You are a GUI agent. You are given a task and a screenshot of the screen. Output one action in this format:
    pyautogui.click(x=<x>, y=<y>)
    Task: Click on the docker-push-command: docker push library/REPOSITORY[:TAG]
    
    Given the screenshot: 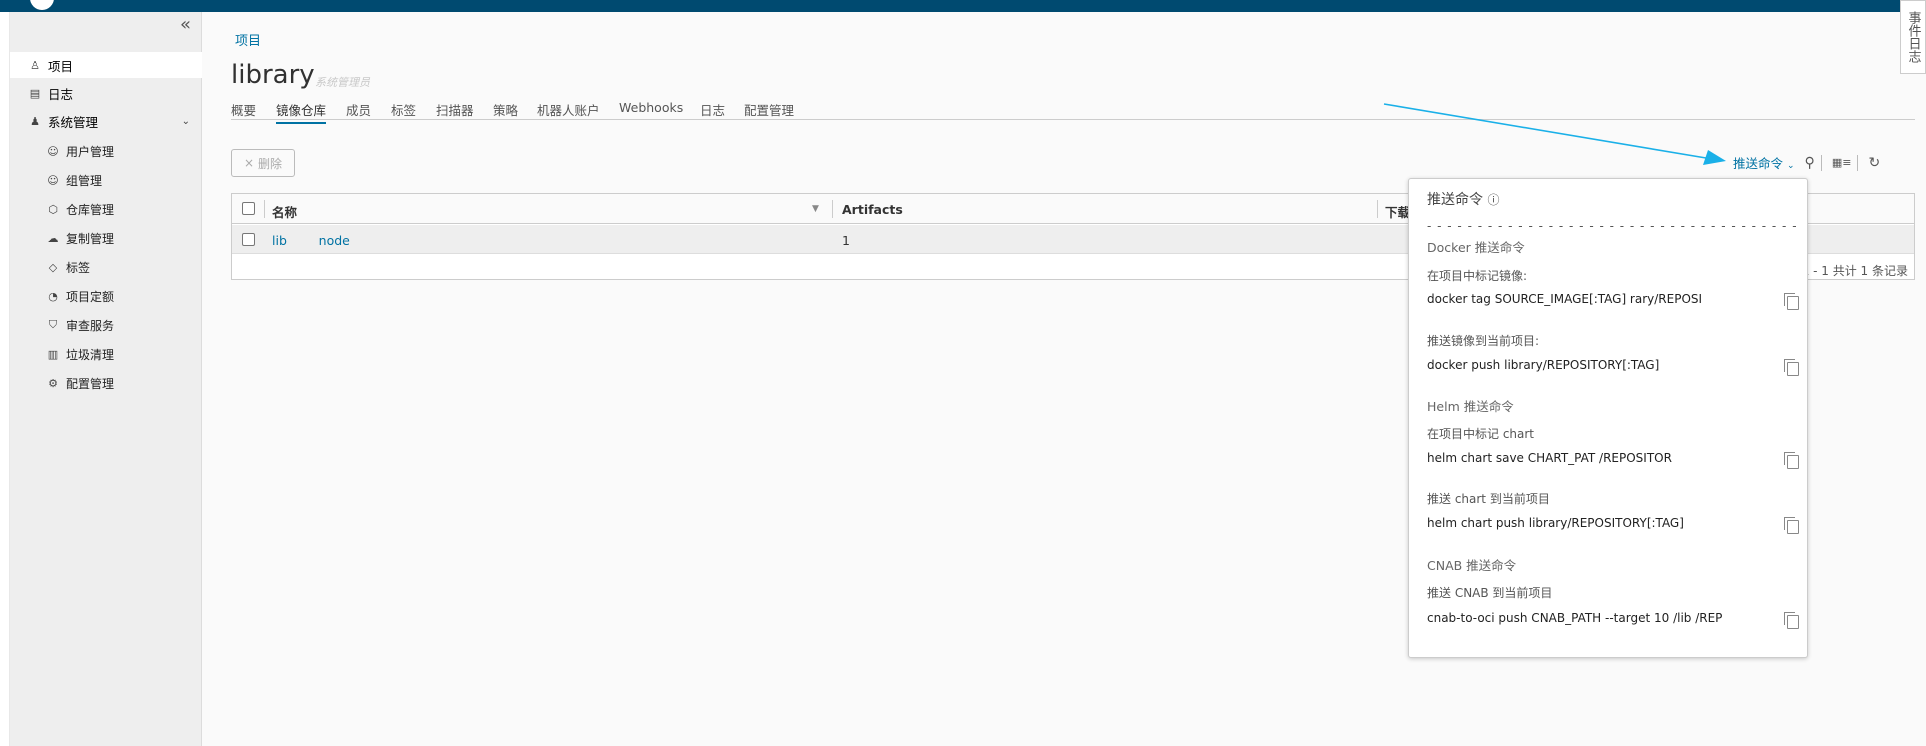 What is the action you would take?
    pyautogui.click(x=1599, y=365)
    